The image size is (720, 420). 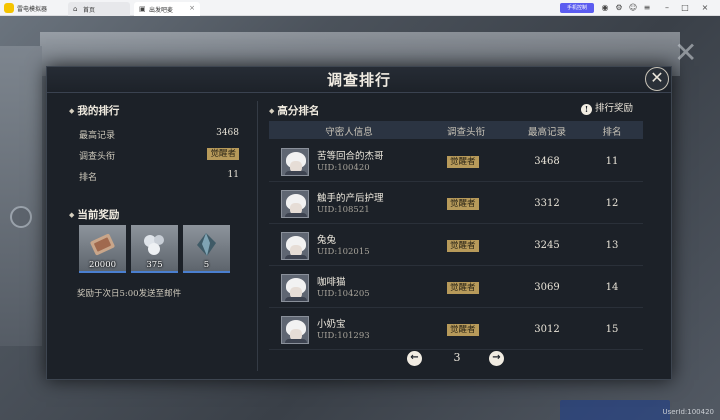 I want to click on home-icon: ⌂, so click(x=75, y=9).